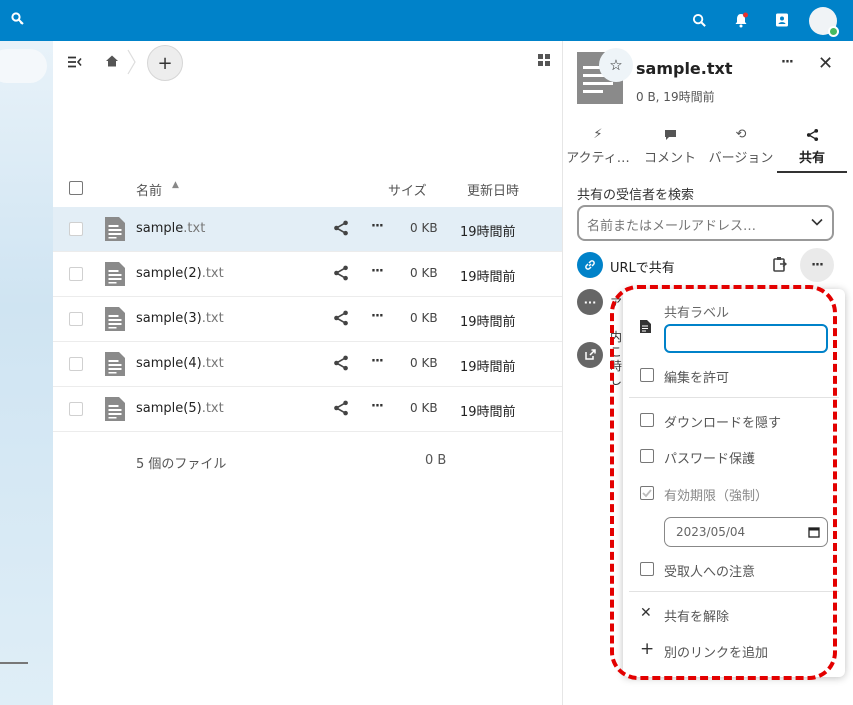 The width and height of the screenshot is (853, 705). Describe the element at coordinates (307, 274) in the screenshot. I see `table-row: sample(2).txt ··· 0 KB 19時間前` at that location.